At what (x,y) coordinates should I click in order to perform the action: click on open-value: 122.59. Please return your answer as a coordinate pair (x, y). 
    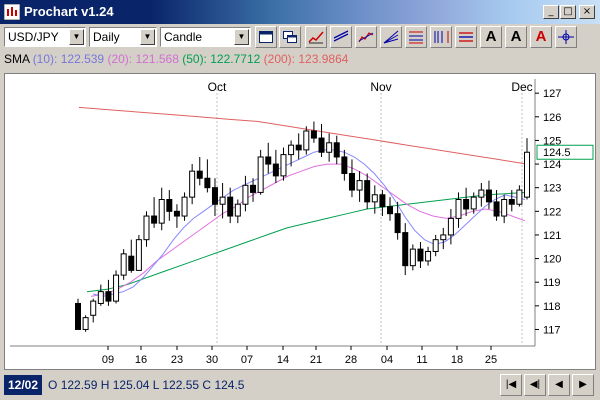
    Looking at the image, I should click on (79, 385).